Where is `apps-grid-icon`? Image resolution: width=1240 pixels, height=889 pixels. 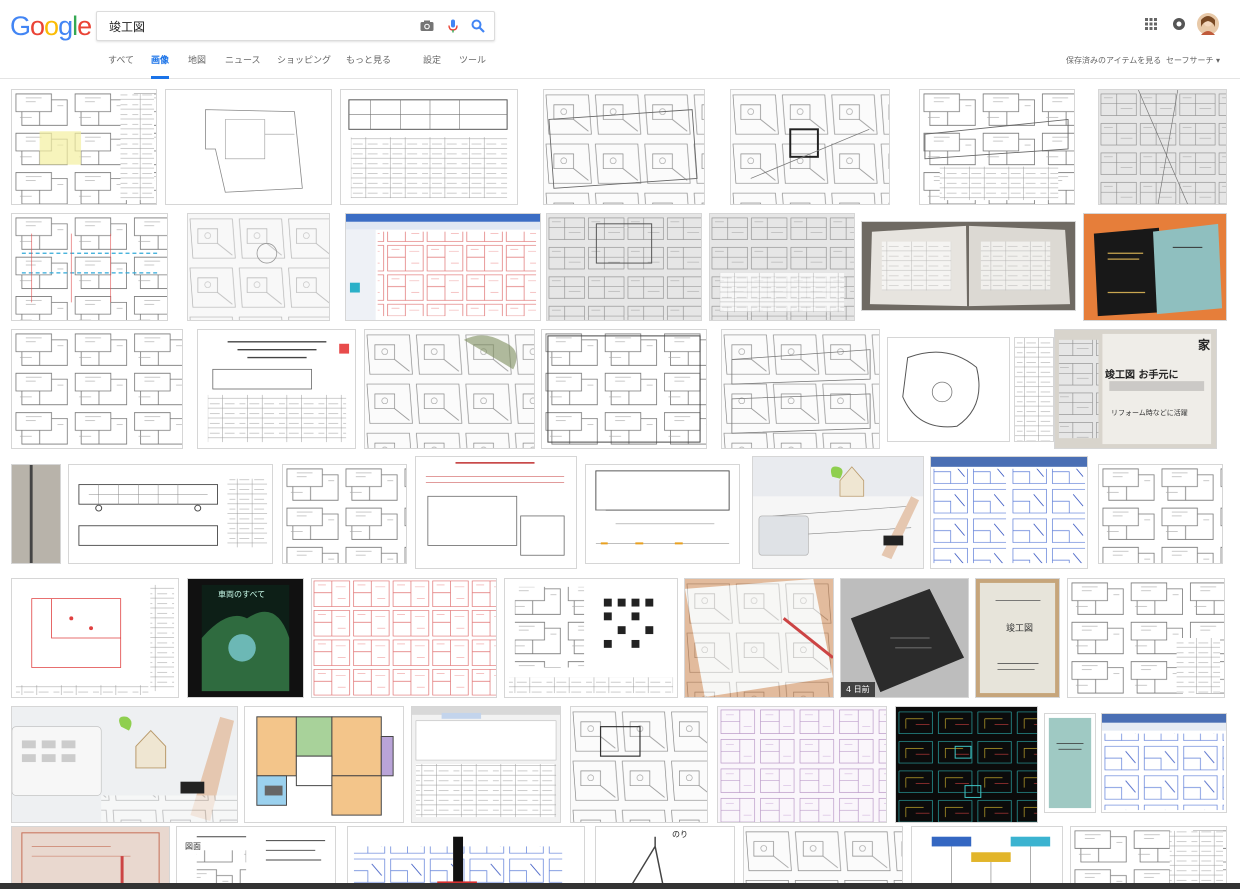 apps-grid-icon is located at coordinates (1151, 25).